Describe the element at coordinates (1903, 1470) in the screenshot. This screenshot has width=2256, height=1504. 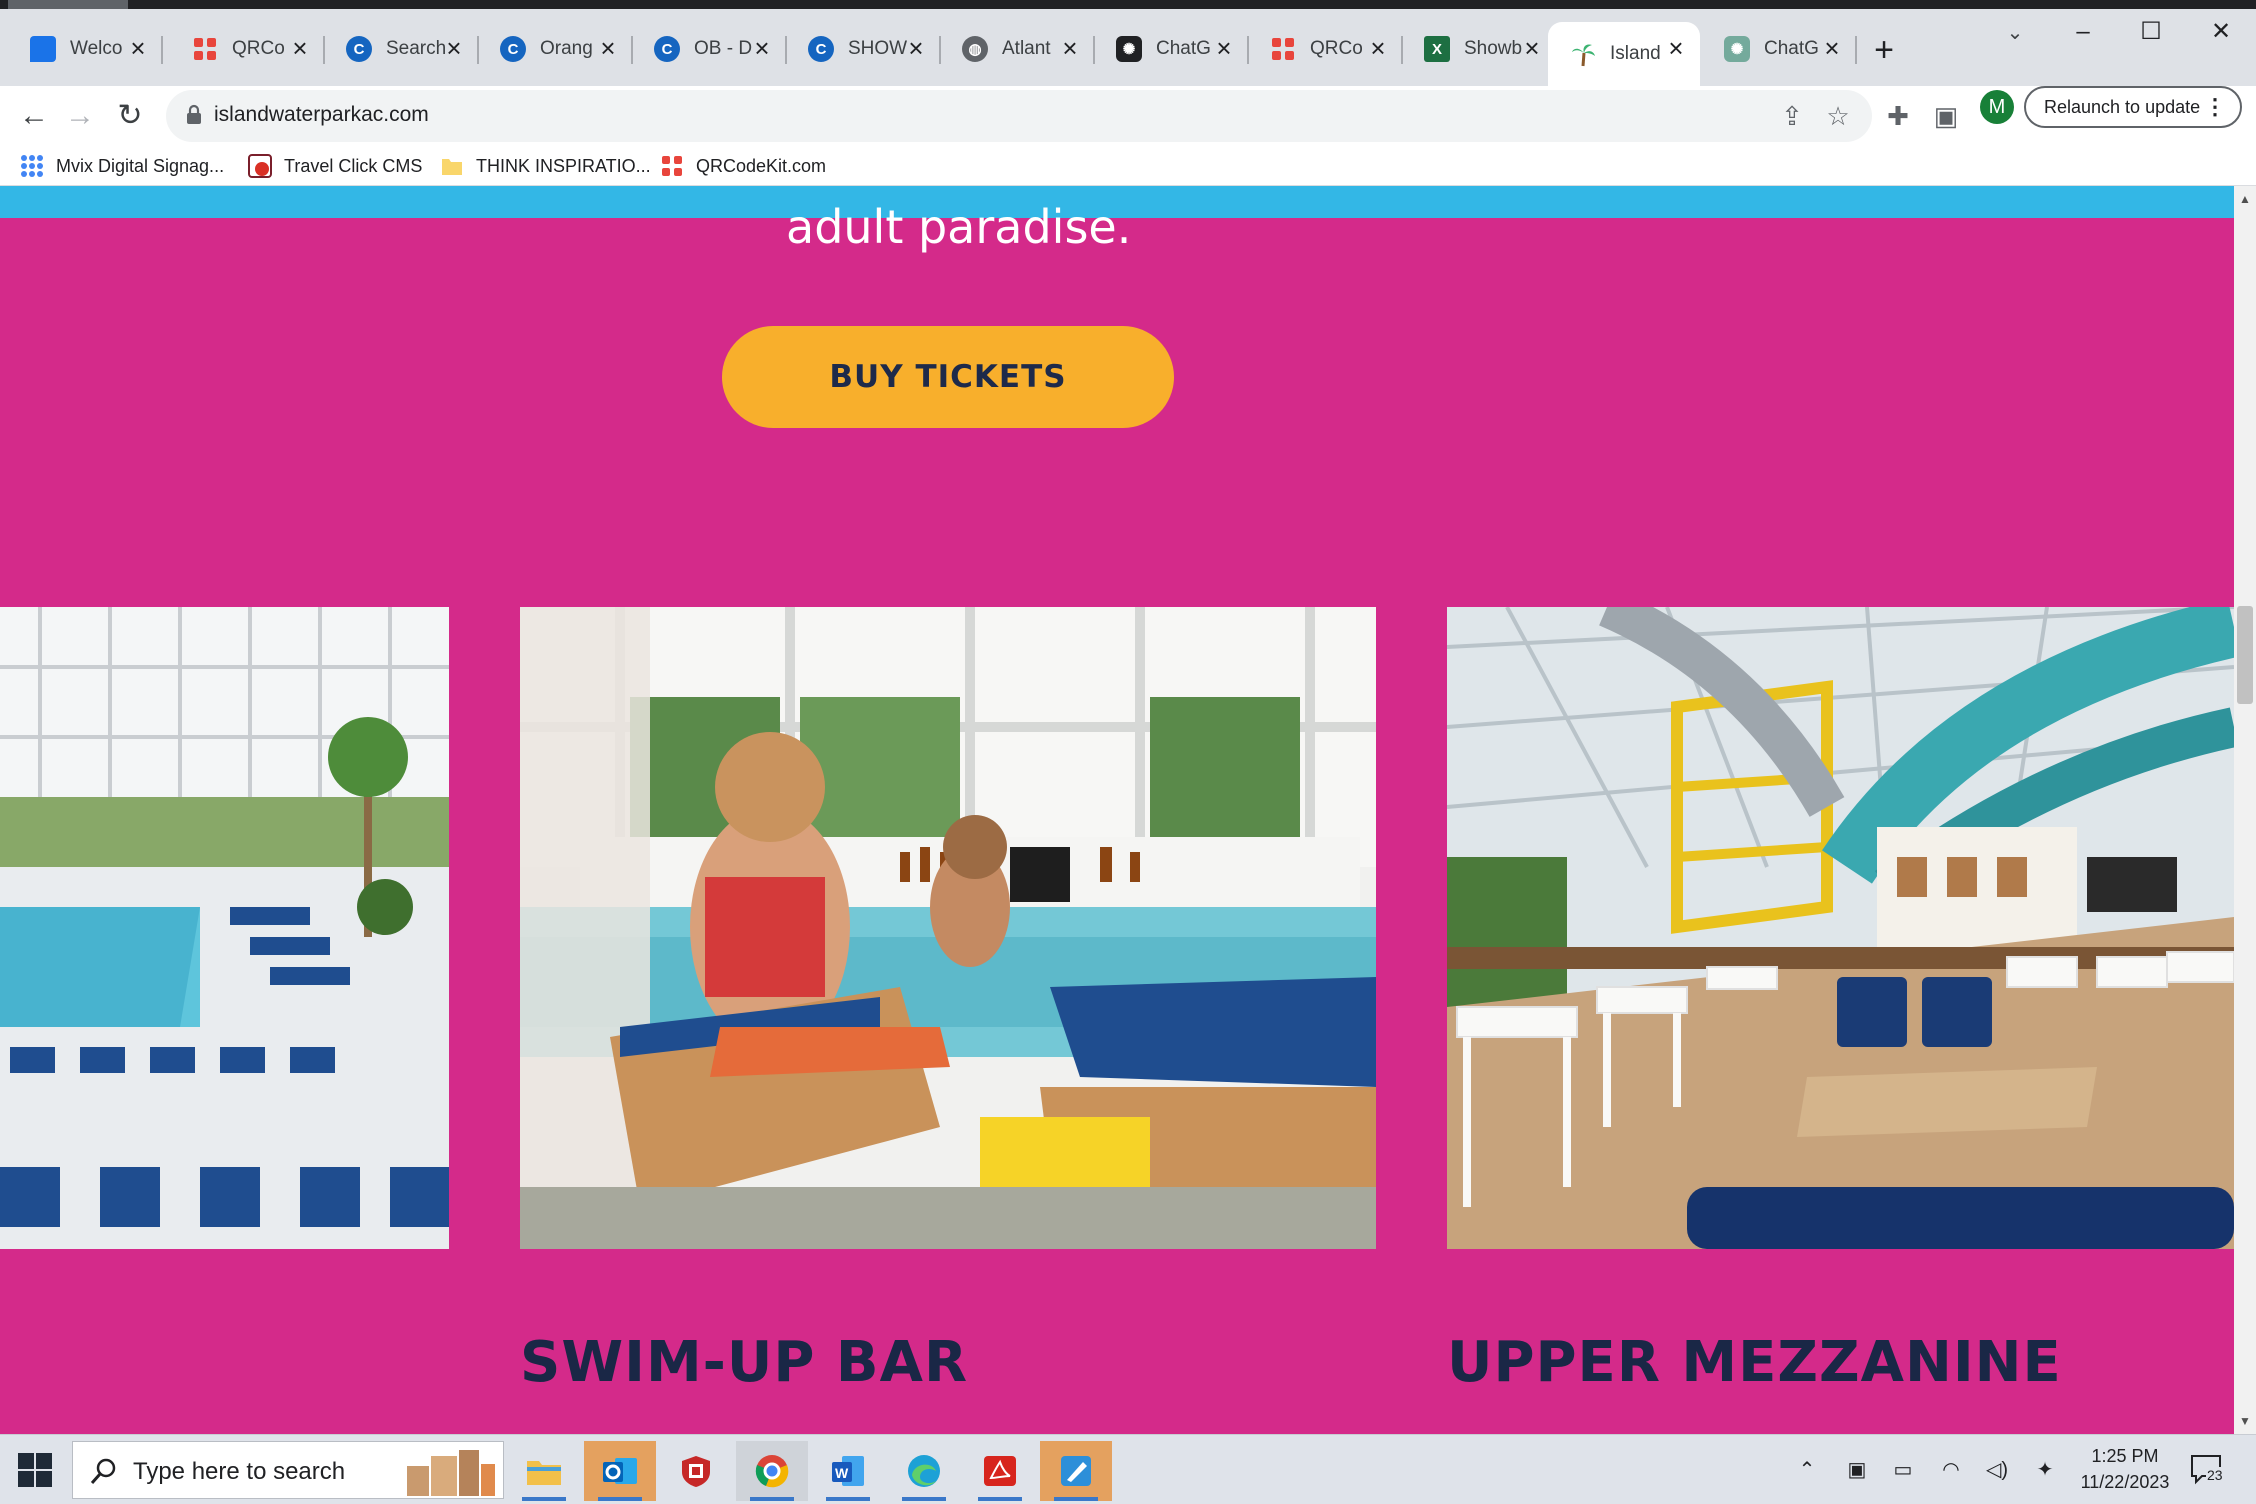
I see `battery-icon: ▭` at that location.